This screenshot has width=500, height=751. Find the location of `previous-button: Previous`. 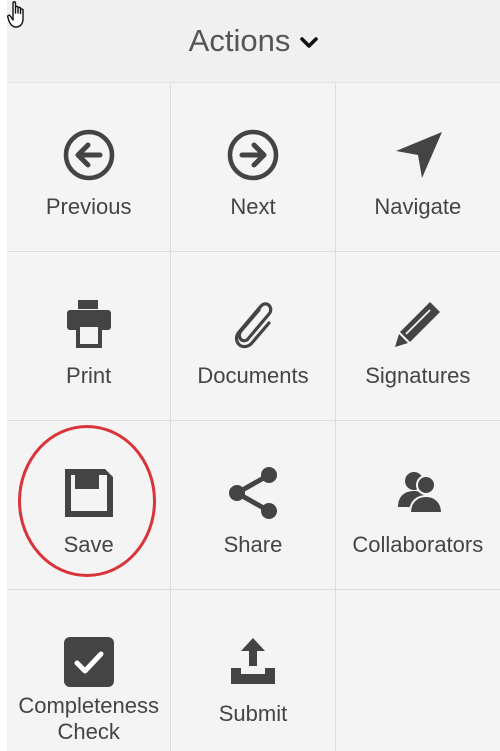

previous-button: Previous is located at coordinates (89, 167).